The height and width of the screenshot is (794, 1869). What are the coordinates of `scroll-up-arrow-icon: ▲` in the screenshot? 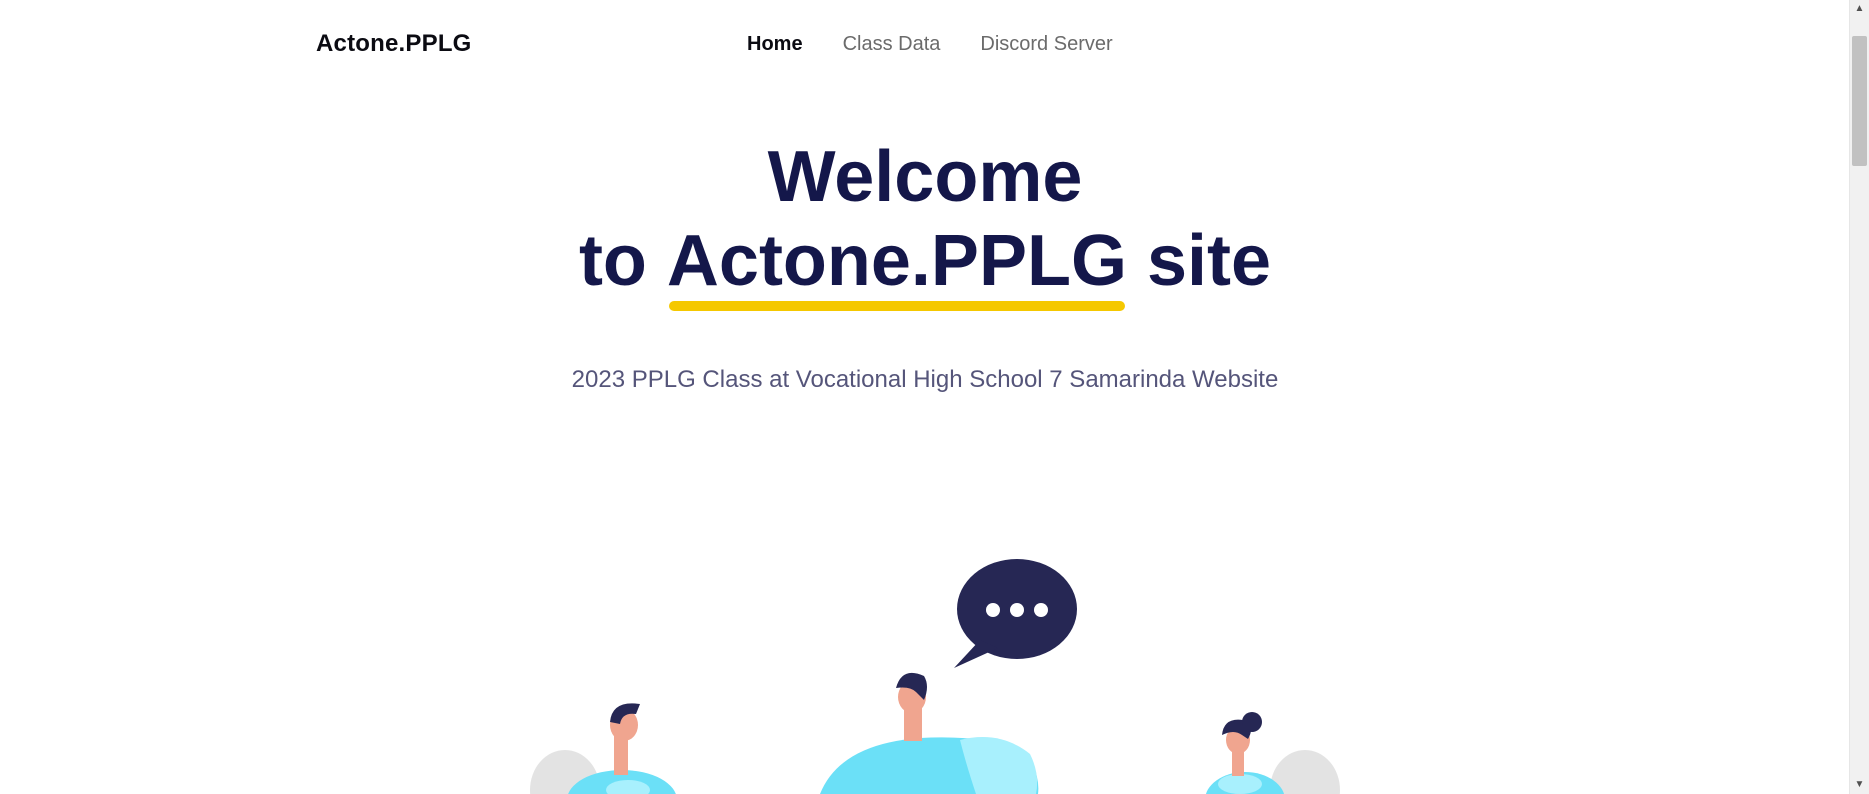 It's located at (1859, 9).